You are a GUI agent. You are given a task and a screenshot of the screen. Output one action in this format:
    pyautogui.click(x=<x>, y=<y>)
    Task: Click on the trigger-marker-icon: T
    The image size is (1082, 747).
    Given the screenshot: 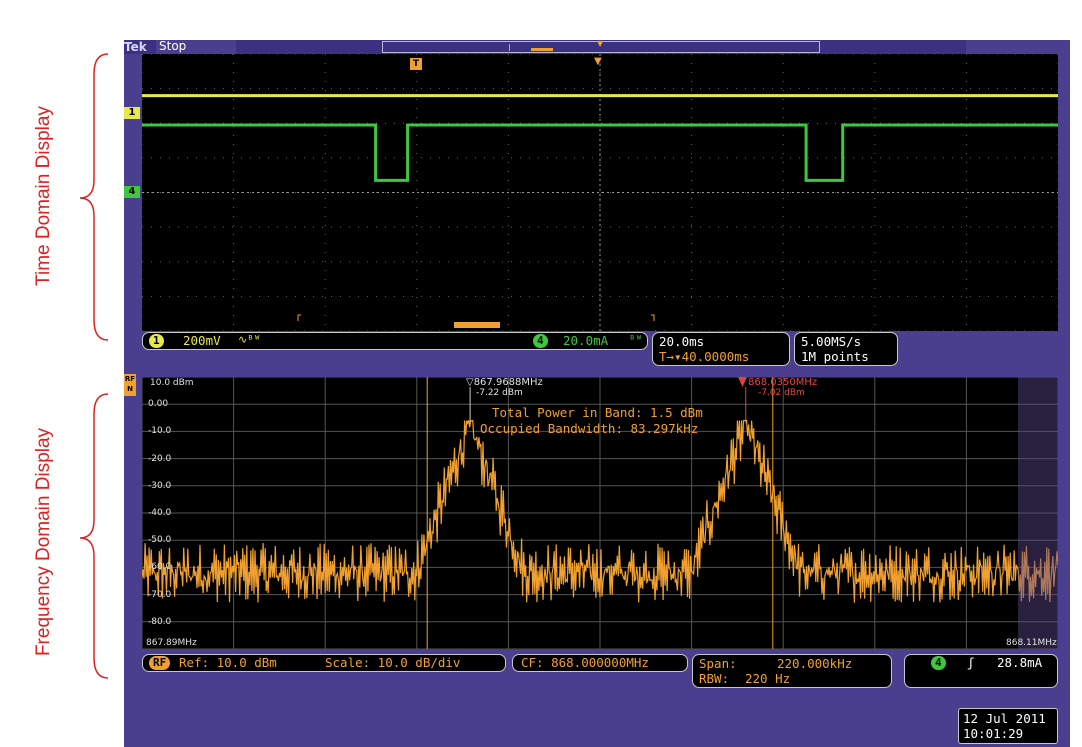 What is the action you would take?
    pyautogui.click(x=416, y=64)
    